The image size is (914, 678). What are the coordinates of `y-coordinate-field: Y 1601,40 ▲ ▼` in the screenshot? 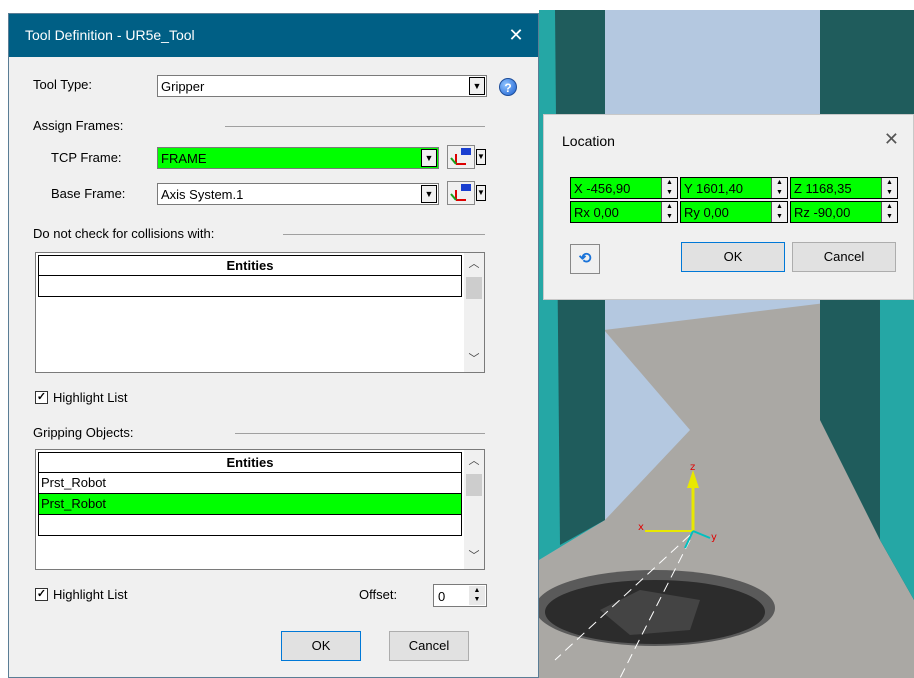 It's located at (734, 188).